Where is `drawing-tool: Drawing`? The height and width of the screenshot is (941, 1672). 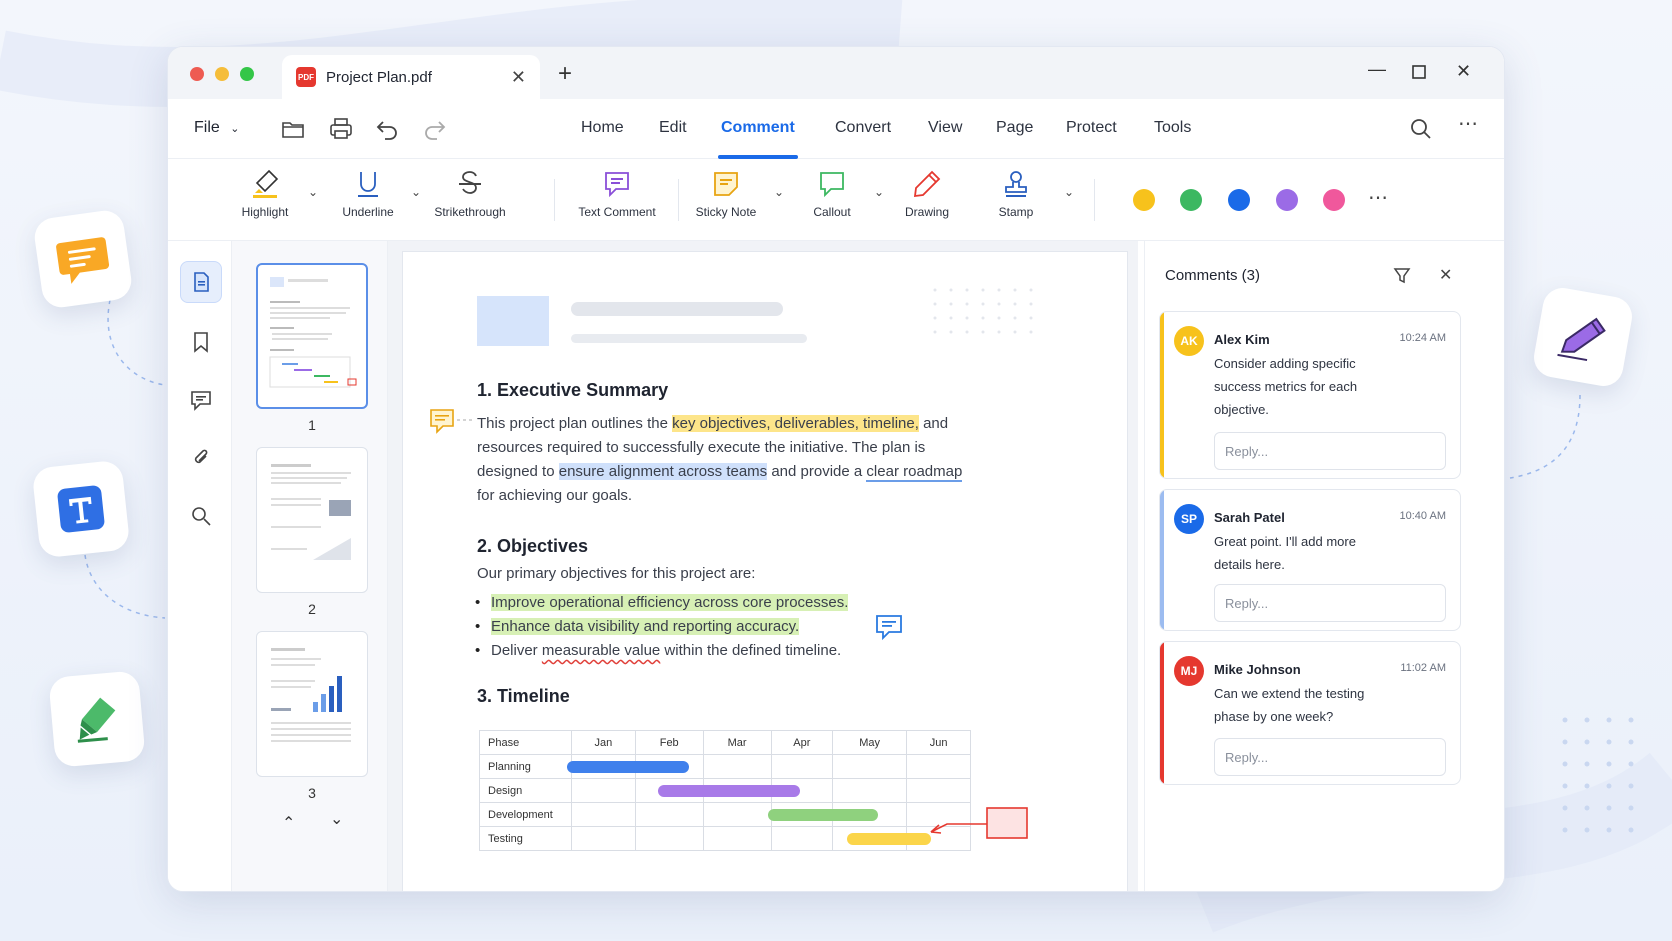 drawing-tool: Drawing is located at coordinates (927, 194).